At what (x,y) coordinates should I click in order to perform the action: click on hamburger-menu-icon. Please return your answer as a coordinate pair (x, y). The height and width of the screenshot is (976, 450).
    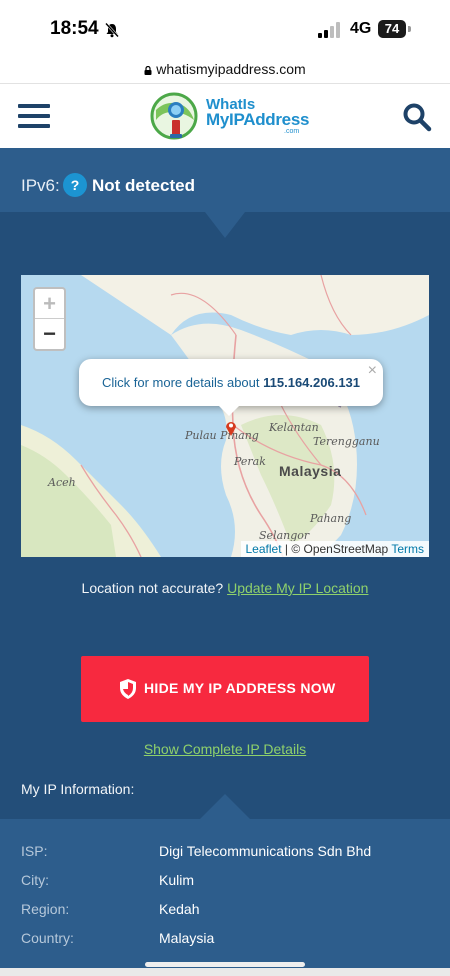
    Looking at the image, I should click on (34, 116).